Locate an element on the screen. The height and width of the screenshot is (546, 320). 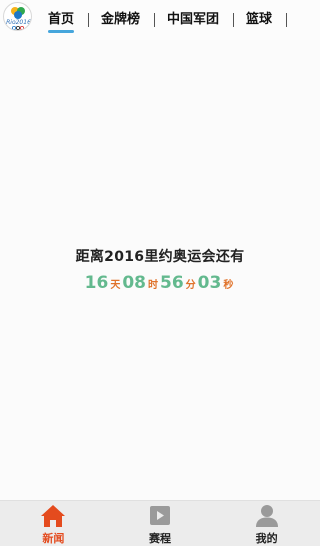
nav-news-label: 新闻 is located at coordinates (53, 538).